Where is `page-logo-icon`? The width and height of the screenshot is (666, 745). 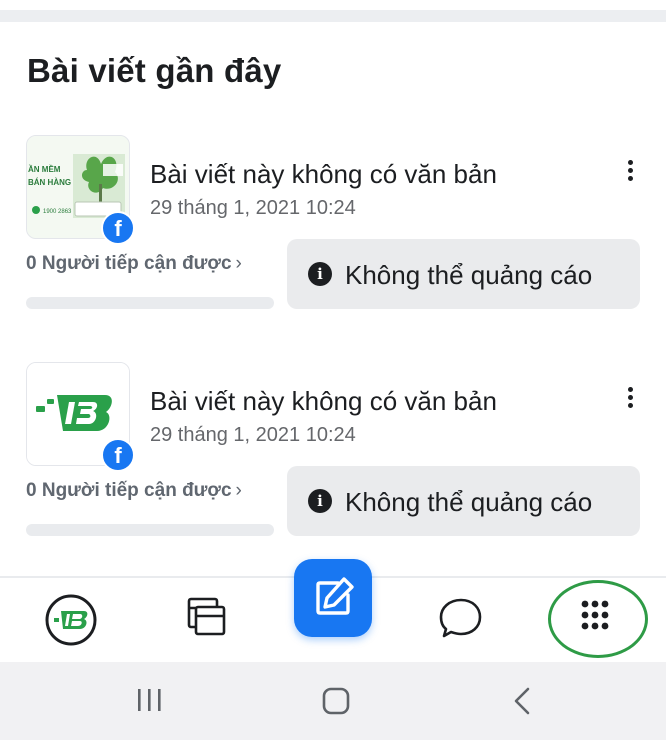
page-logo-icon is located at coordinates (71, 620).